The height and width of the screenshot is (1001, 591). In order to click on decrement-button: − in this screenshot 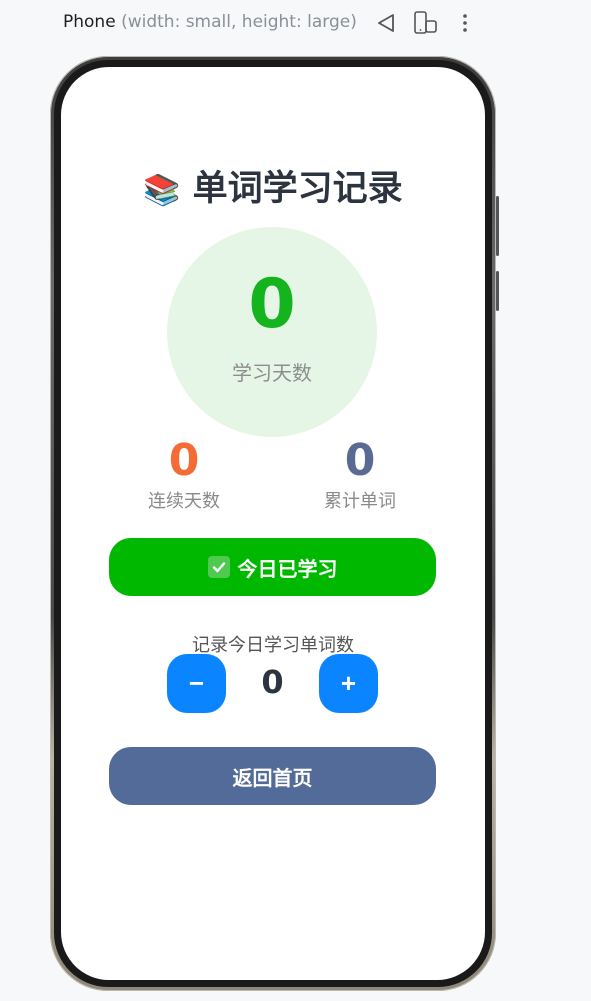, I will do `click(196, 683)`.